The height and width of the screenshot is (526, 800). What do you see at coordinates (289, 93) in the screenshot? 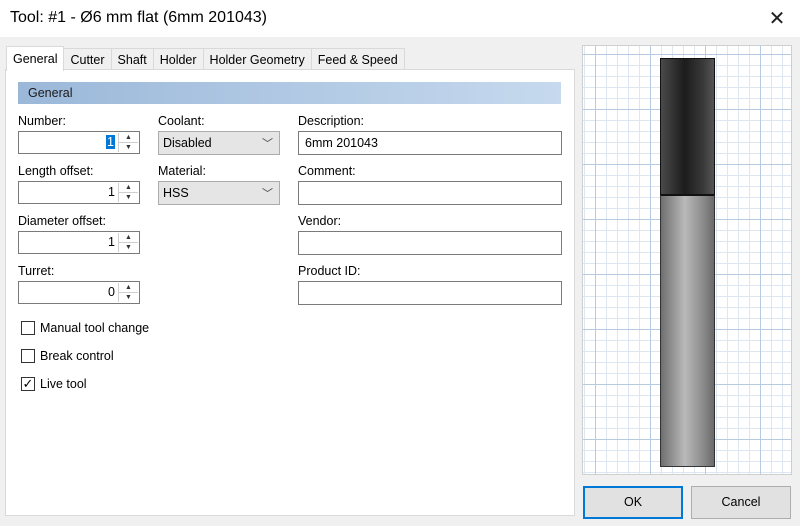
I see `section-header: General` at bounding box center [289, 93].